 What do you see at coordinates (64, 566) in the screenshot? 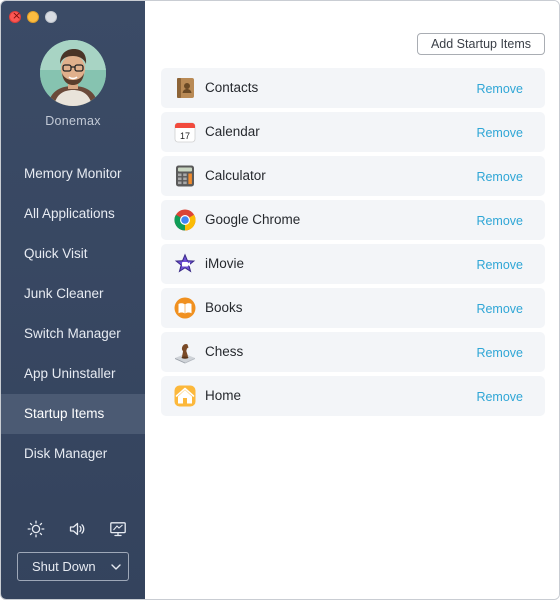
I see `shutdown-label: Shut Down` at bounding box center [64, 566].